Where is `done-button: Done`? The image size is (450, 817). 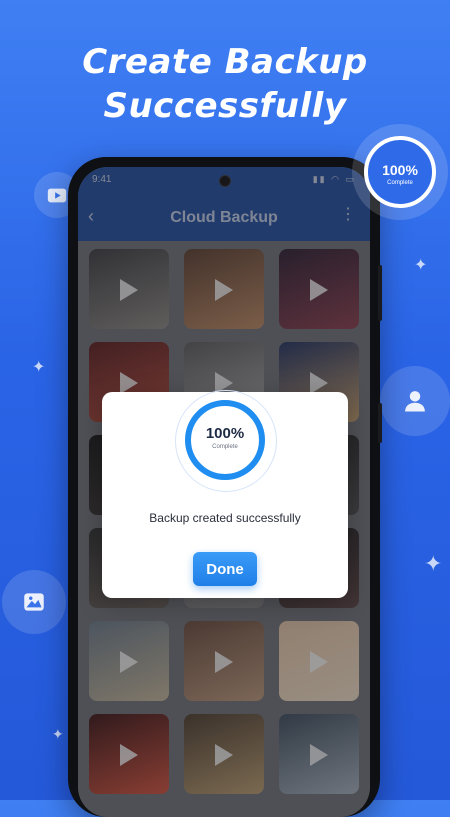 done-button: Done is located at coordinates (225, 569).